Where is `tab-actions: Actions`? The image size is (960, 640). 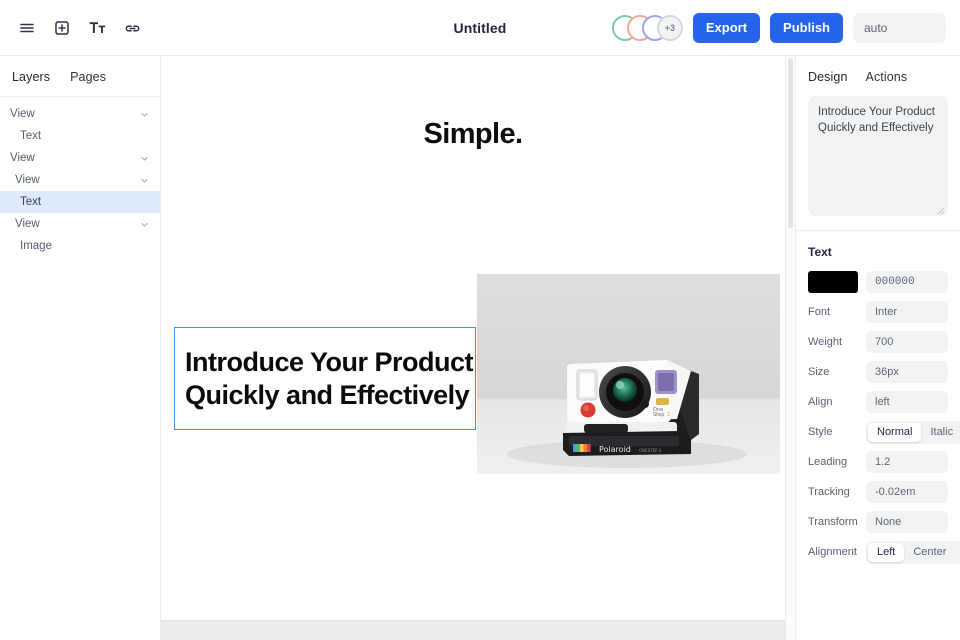 tab-actions: Actions is located at coordinates (887, 77).